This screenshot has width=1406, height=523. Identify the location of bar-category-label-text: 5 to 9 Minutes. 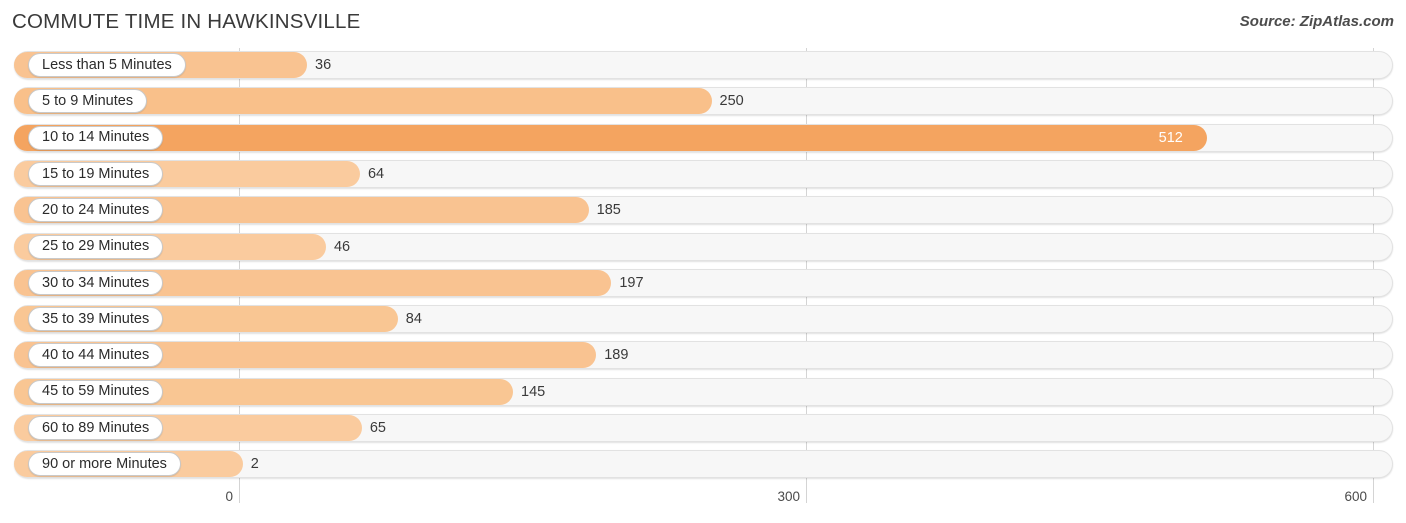
(88, 101).